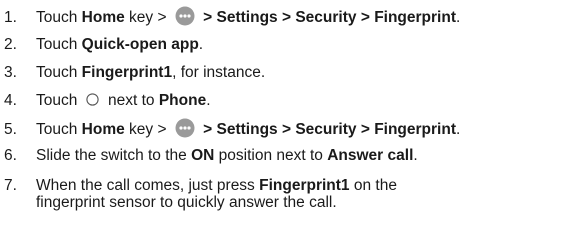 Image resolution: width=582 pixels, height=247 pixels. I want to click on step-number: 3., so click(10, 72).